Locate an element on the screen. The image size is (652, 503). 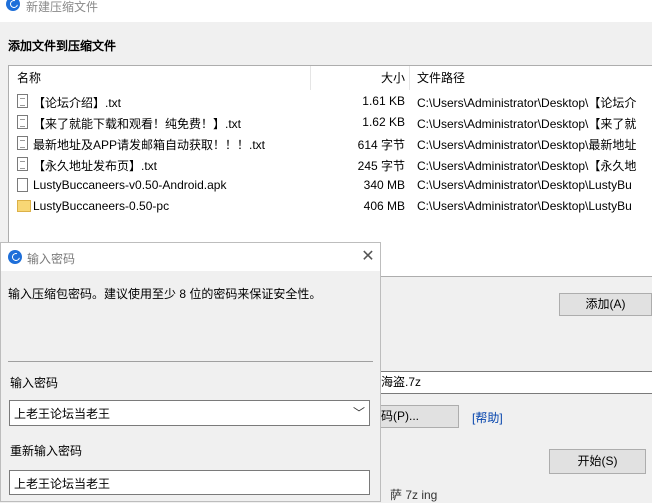
section-heading: 添加文件到压缩文件 is located at coordinates (62, 46).